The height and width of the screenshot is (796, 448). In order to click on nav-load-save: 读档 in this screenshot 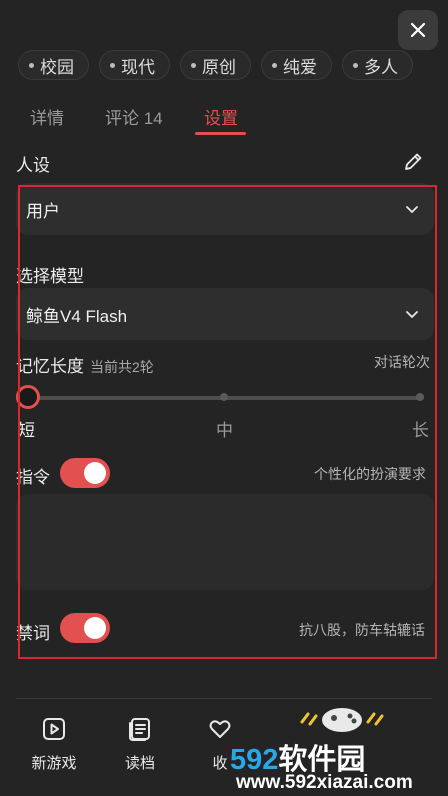, I will do `click(140, 744)`.